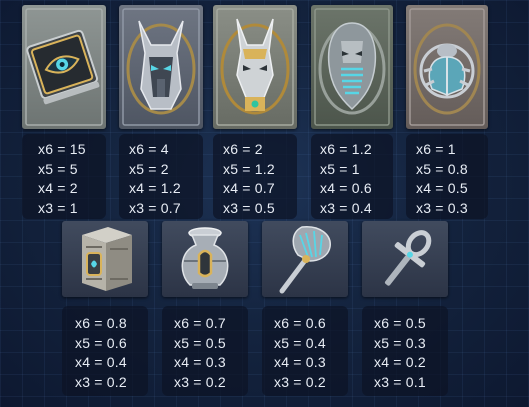 This screenshot has width=529, height=407. I want to click on payout-x3: x3 = 0.4, so click(346, 207).